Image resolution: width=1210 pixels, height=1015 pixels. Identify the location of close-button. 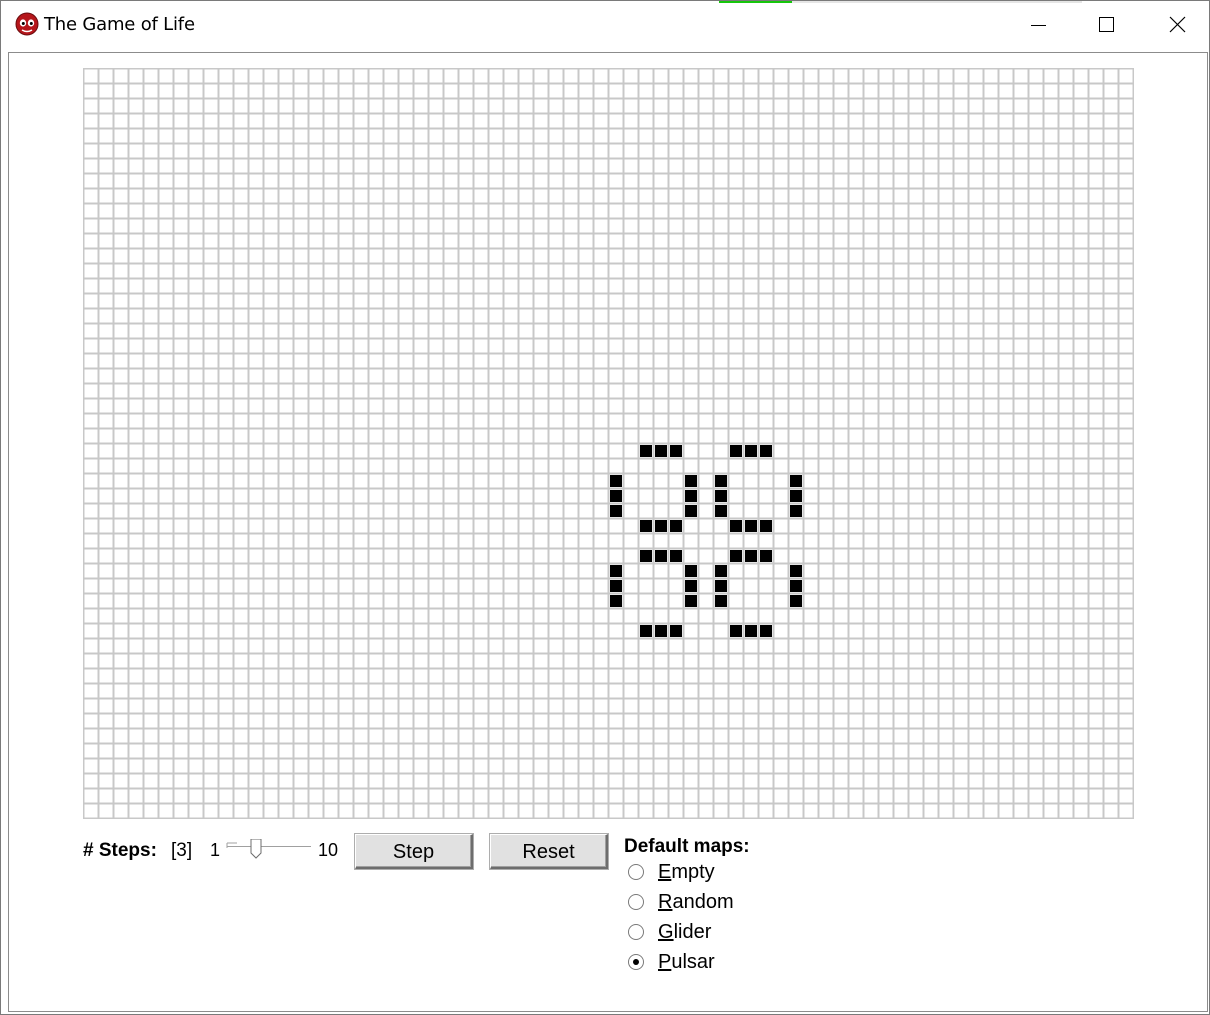
(1175, 25).